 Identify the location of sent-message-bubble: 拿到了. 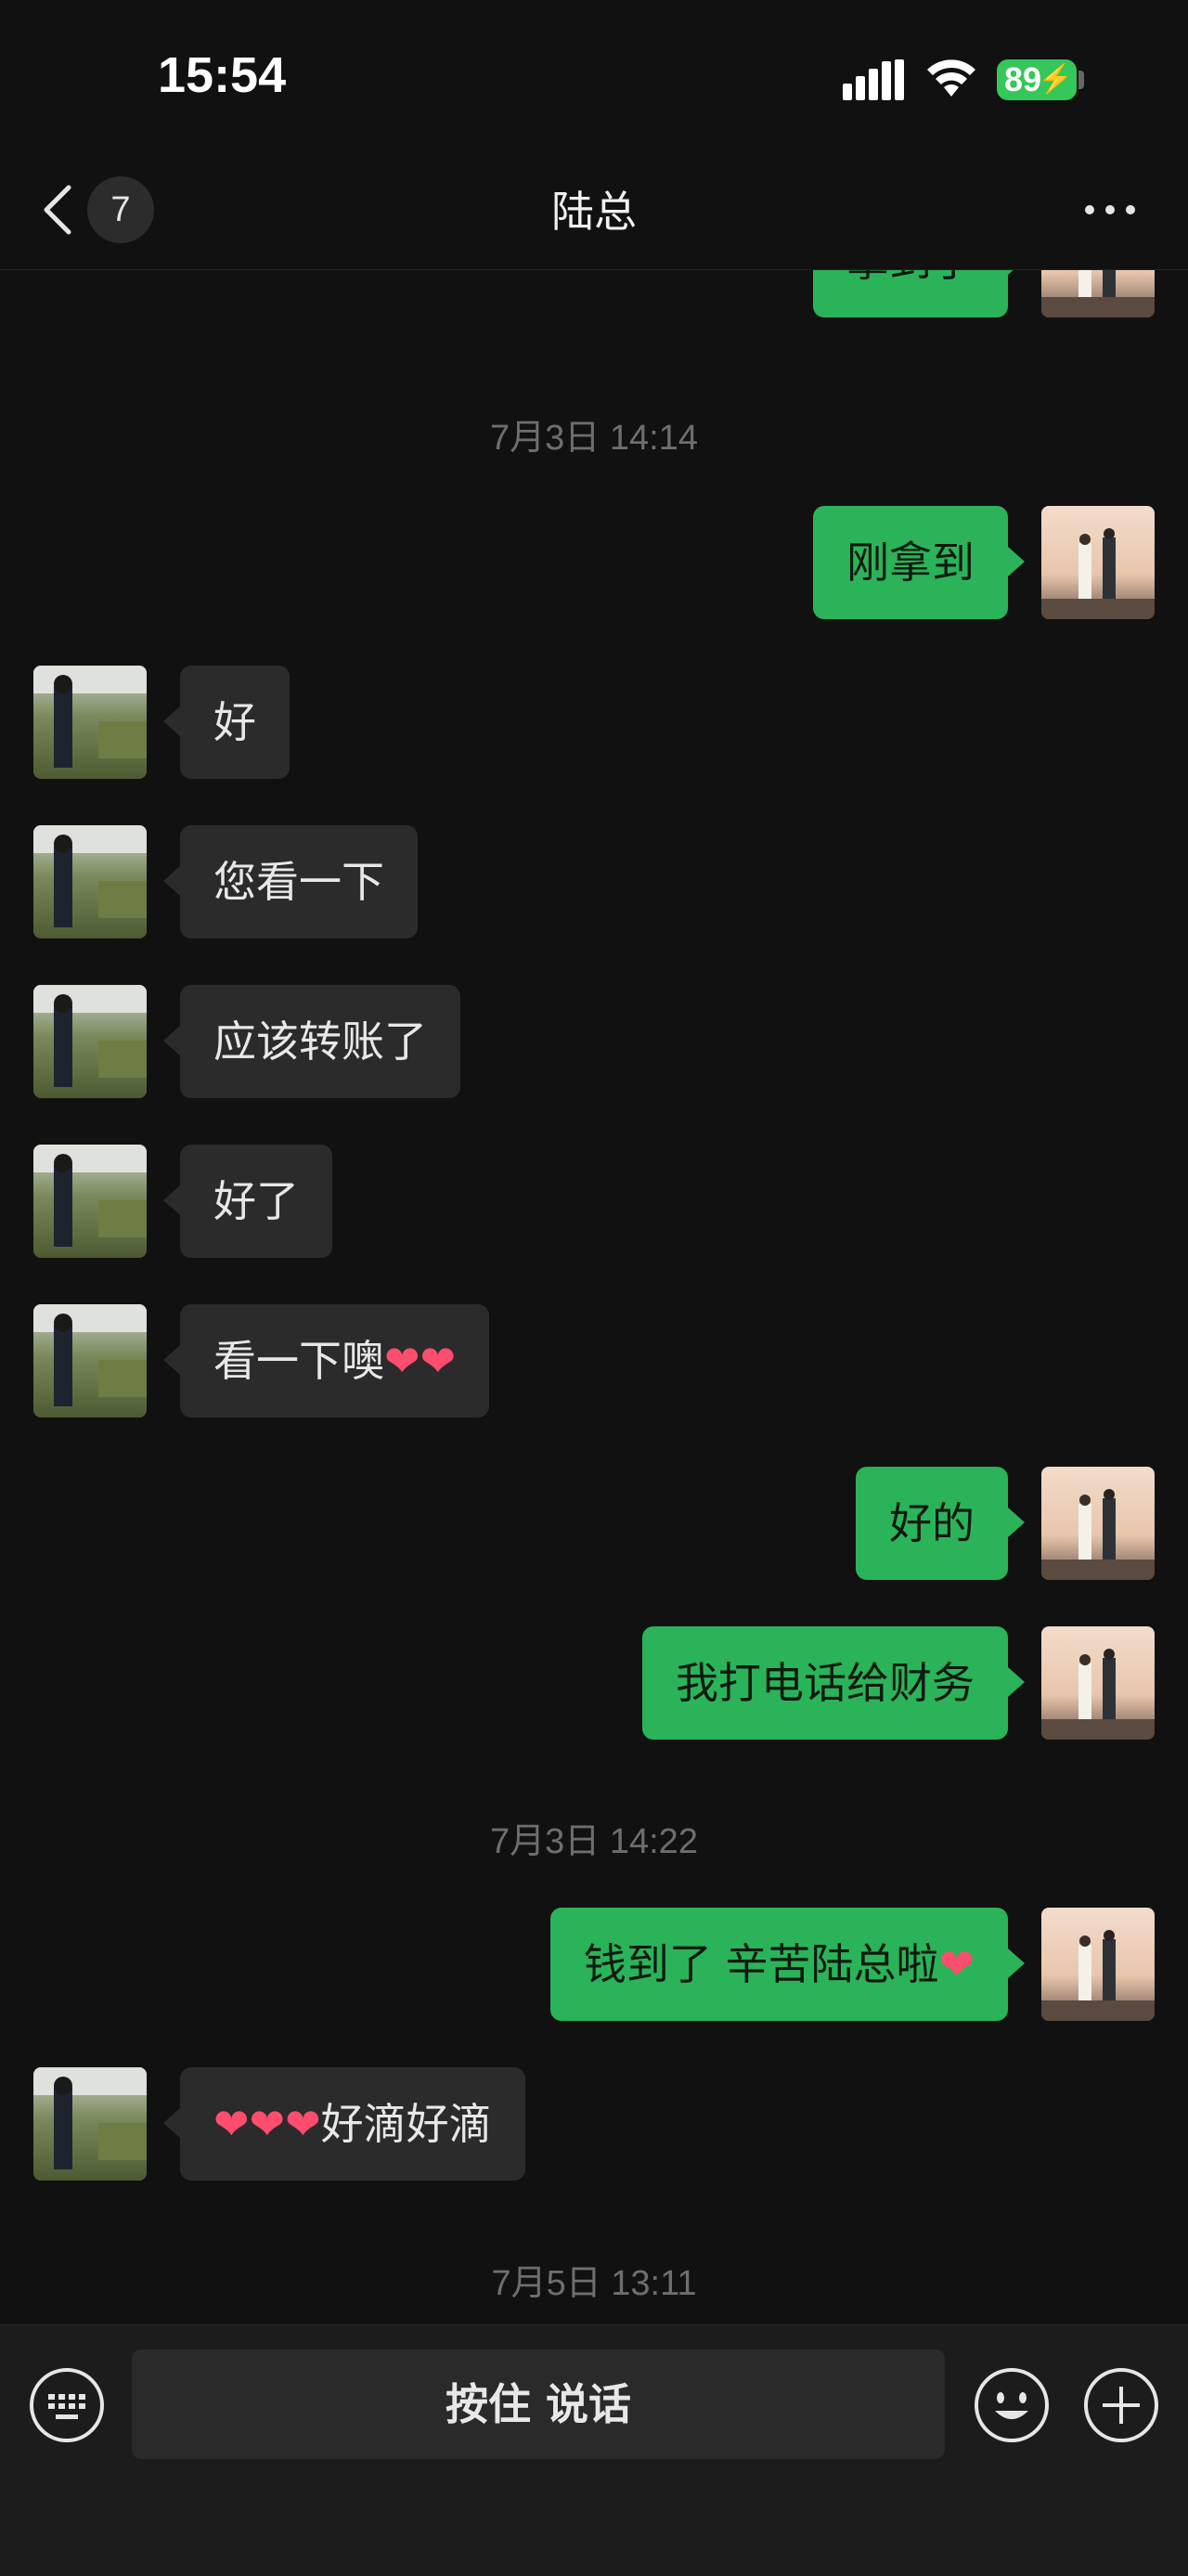
(919, 293).